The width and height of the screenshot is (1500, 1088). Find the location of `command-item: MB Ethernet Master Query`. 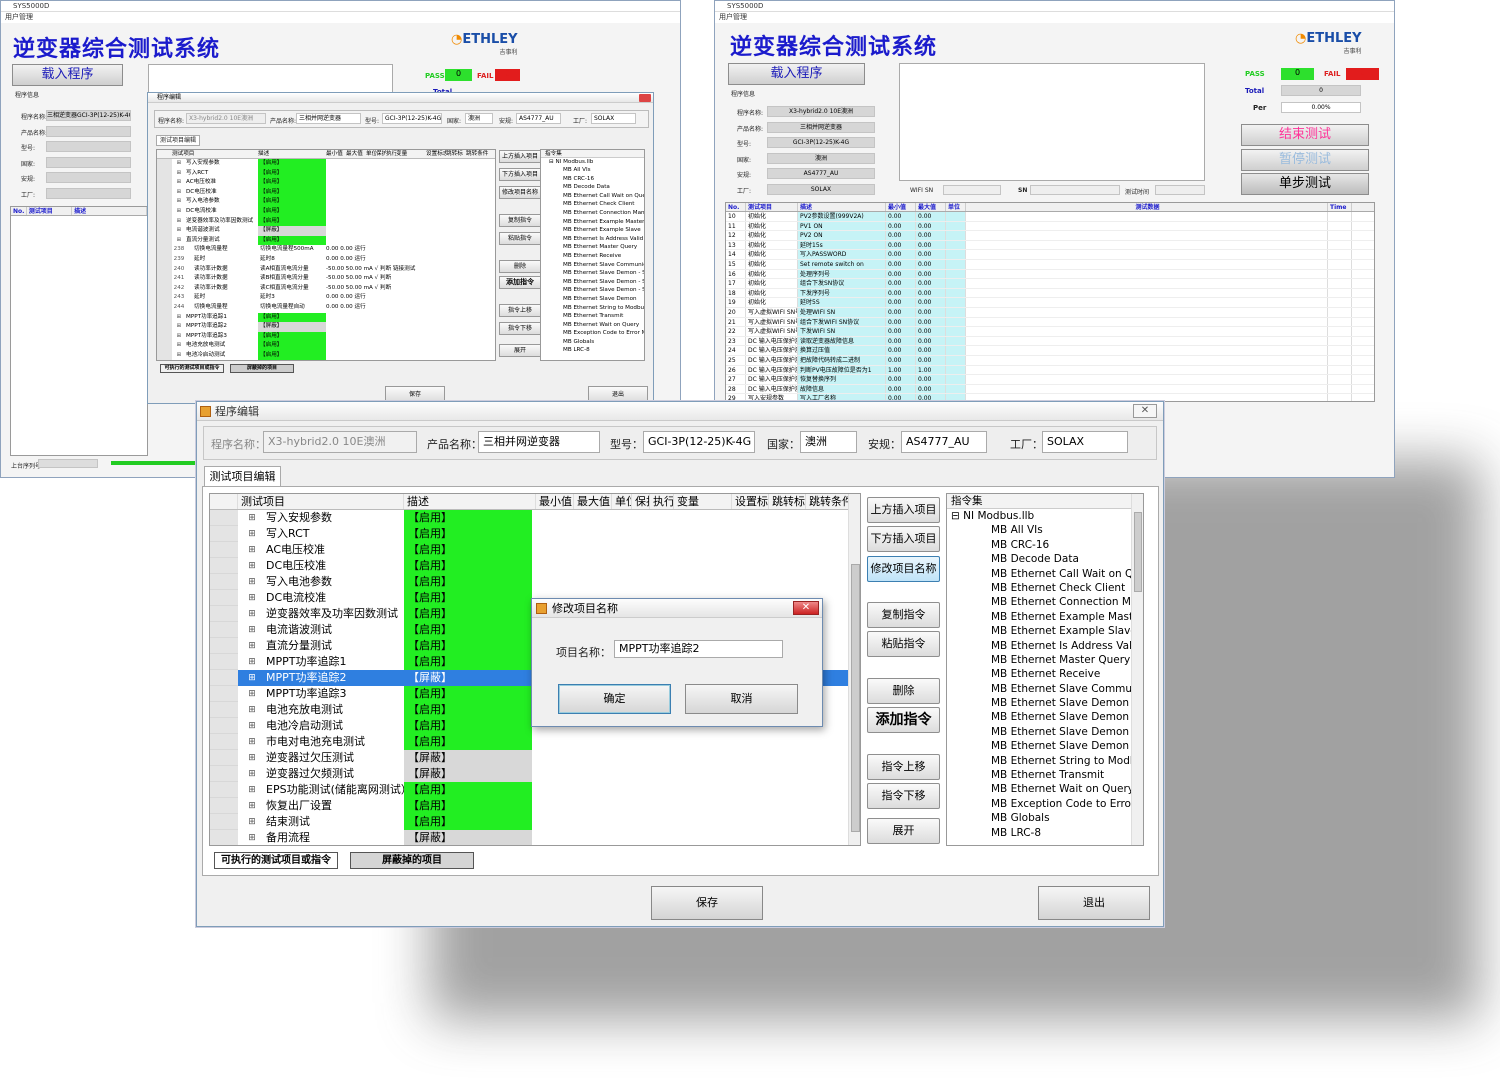

command-item: MB Ethernet Master Query is located at coordinates (1045, 660).